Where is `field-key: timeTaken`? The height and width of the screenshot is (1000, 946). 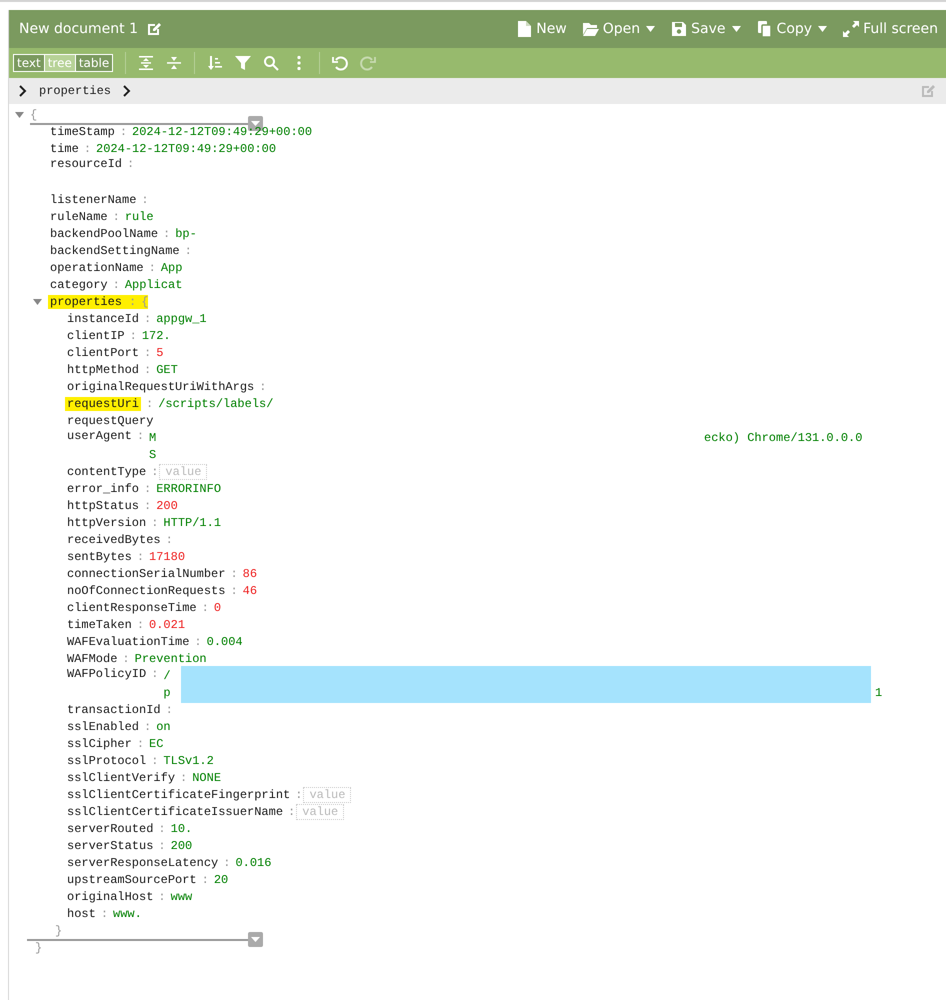 field-key: timeTaken is located at coordinates (99, 625).